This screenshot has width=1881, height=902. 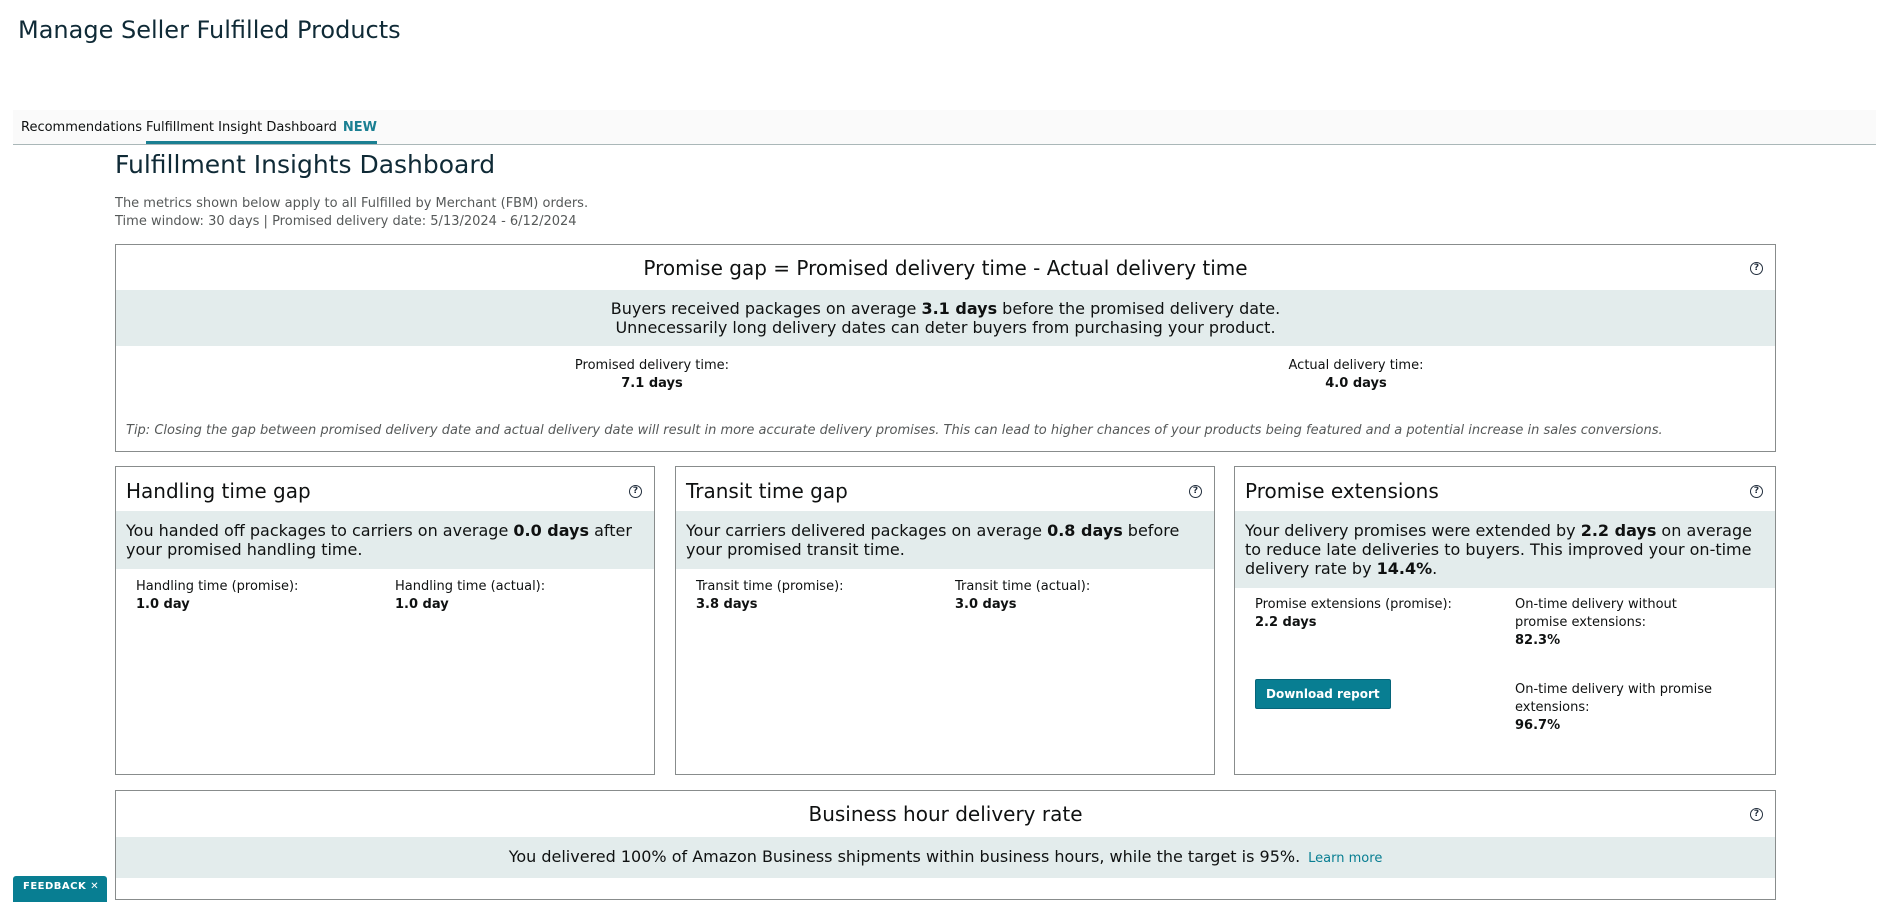 What do you see at coordinates (1413, 530) in the screenshot?
I see `band-text: Your delivery promises were extended by` at bounding box center [1413, 530].